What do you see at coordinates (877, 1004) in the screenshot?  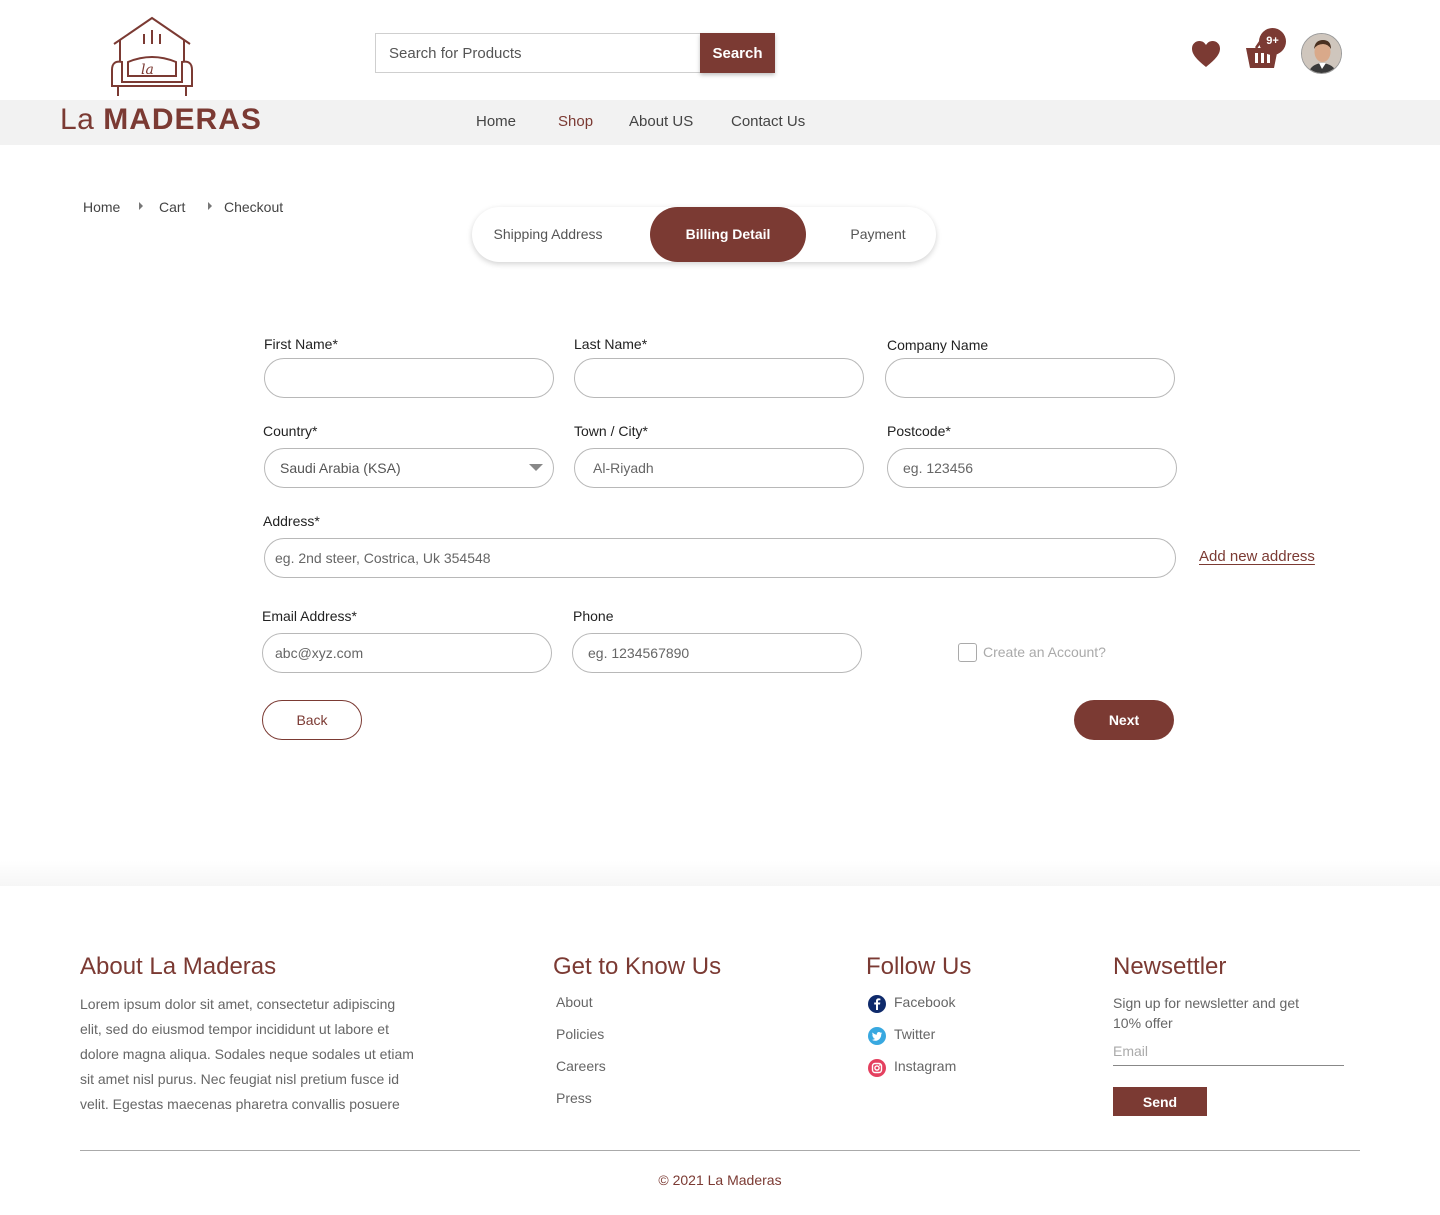 I see `facebook-icon` at bounding box center [877, 1004].